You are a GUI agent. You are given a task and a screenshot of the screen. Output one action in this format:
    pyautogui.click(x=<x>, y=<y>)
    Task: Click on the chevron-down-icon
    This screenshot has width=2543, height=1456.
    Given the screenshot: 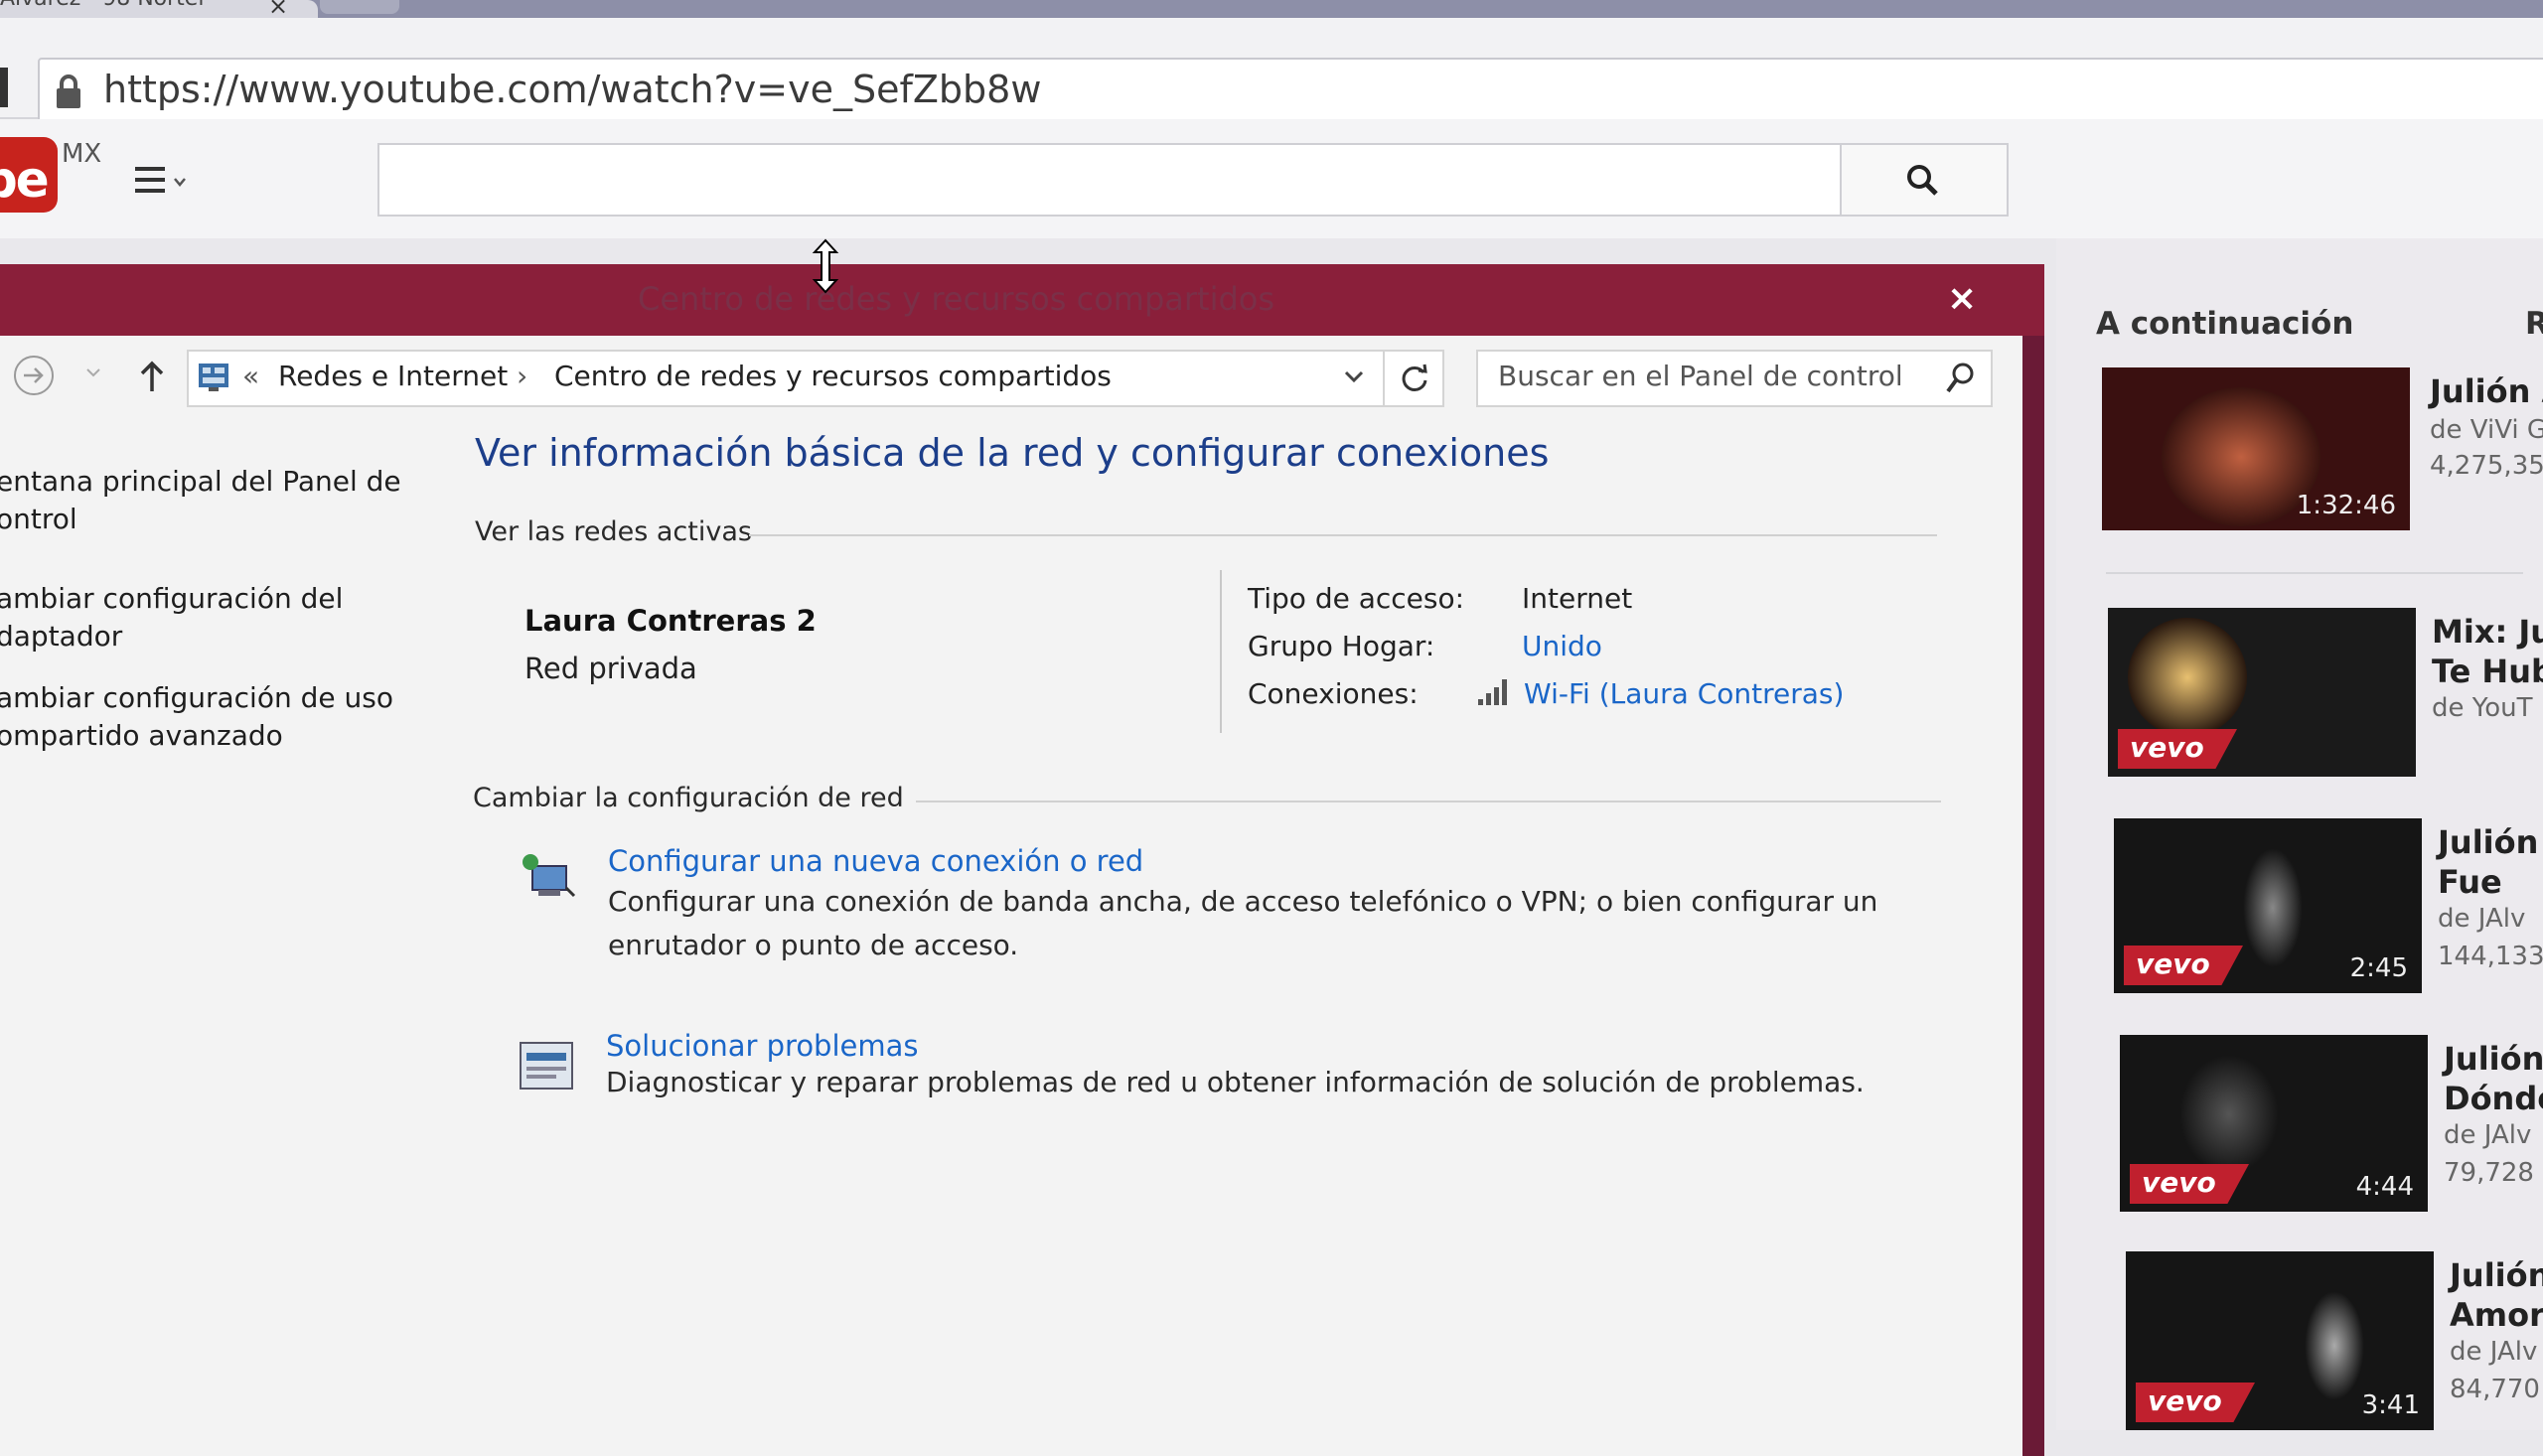 What is the action you would take?
    pyautogui.click(x=1354, y=376)
    